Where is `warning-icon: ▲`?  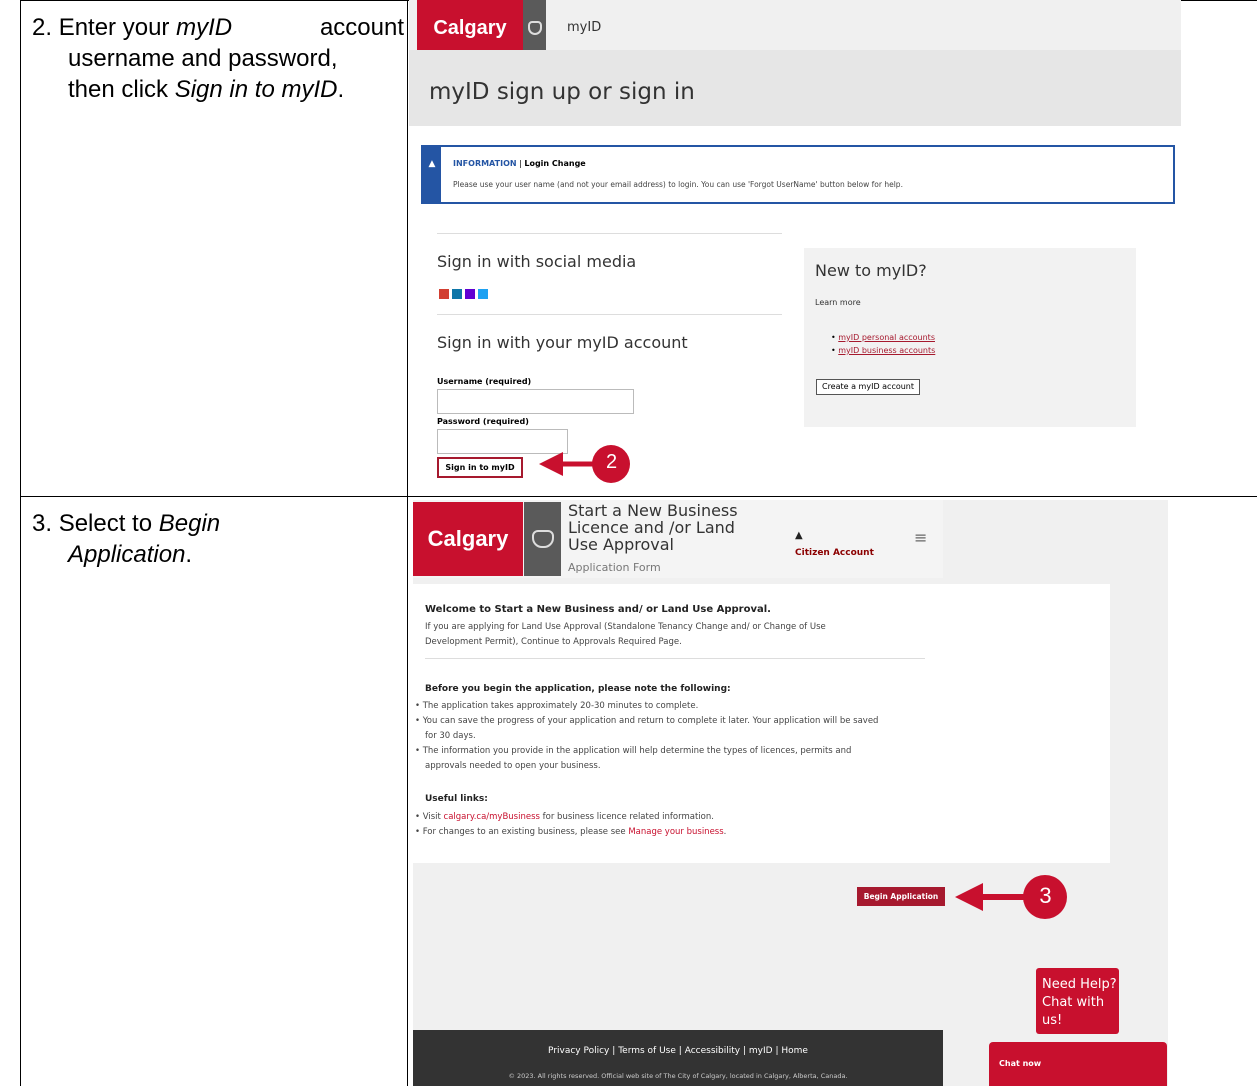 warning-icon: ▲ is located at coordinates (432, 174).